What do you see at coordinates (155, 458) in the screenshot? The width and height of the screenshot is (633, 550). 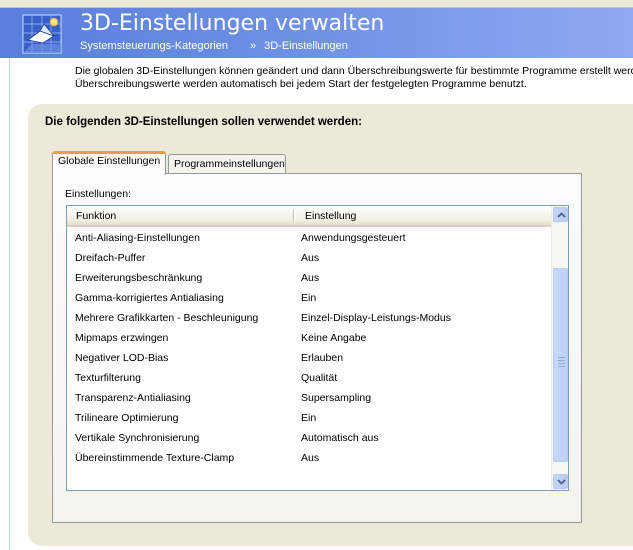 I see `row-function: Übereinstimmende Texture-Clamp` at bounding box center [155, 458].